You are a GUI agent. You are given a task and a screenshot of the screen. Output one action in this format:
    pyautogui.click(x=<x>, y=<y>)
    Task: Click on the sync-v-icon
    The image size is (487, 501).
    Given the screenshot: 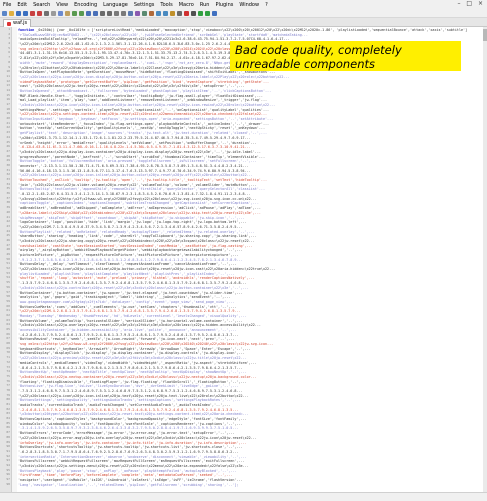 What is the action you would take?
    pyautogui.click(x=116, y=13)
    